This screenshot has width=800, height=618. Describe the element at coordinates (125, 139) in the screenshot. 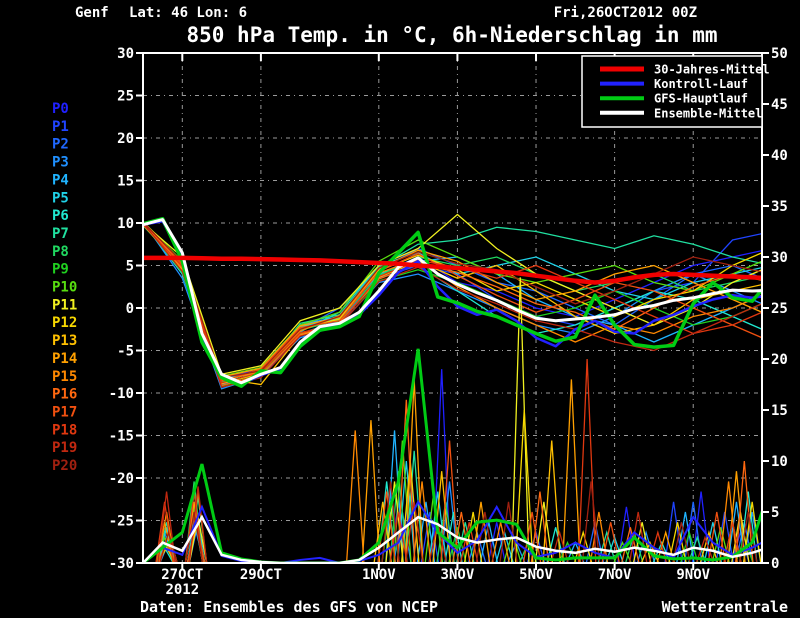

I see `temp-tick-label: 20` at that location.